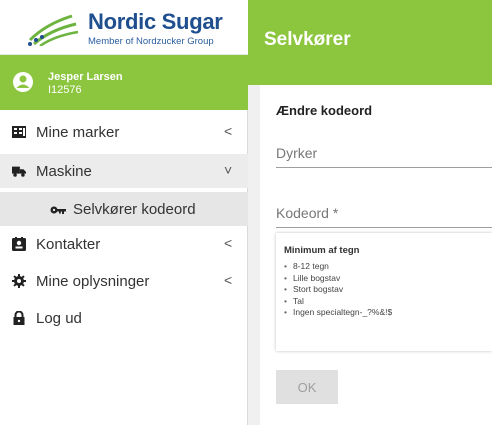 The image size is (492, 425). Describe the element at coordinates (53, 30) in the screenshot. I see `nordic-sugar-logo-icon` at that location.